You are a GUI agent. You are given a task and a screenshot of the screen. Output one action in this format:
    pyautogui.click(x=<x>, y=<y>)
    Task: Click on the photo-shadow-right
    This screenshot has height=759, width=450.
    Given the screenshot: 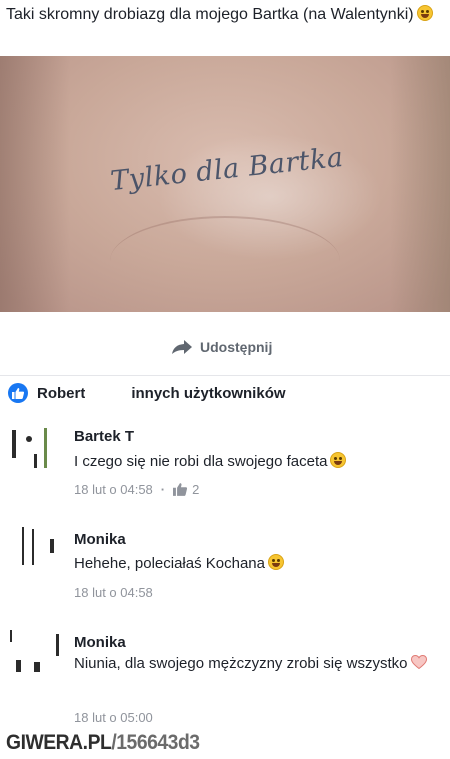 What is the action you would take?
    pyautogui.click(x=420, y=184)
    